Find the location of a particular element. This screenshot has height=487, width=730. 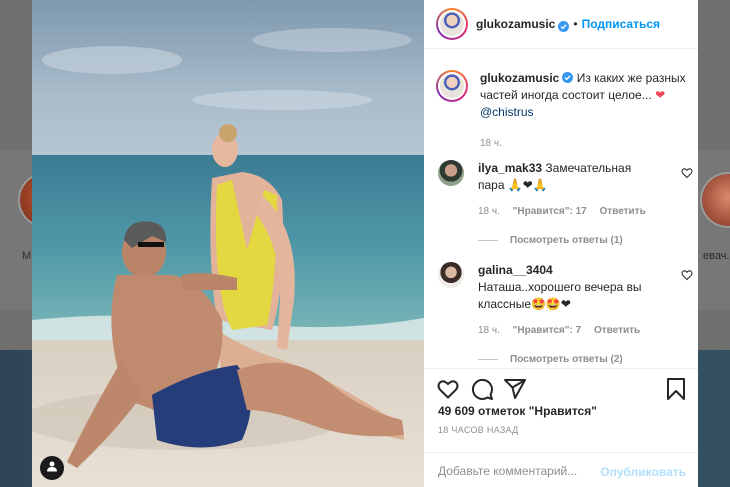

author-avatar is located at coordinates (452, 24).